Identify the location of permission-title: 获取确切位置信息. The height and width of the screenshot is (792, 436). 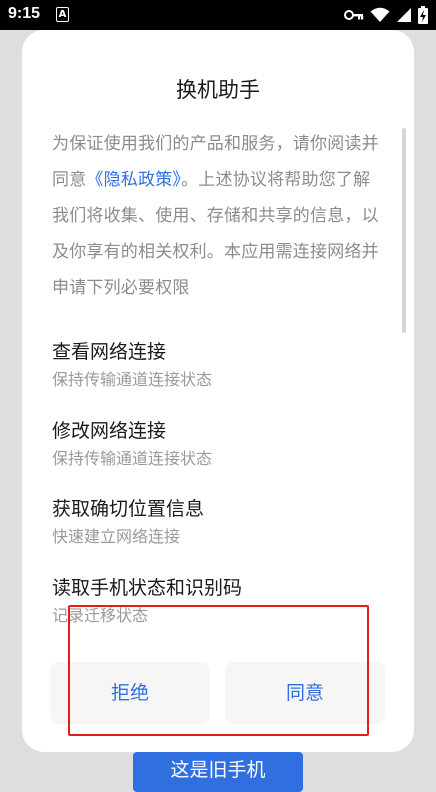
(128, 509).